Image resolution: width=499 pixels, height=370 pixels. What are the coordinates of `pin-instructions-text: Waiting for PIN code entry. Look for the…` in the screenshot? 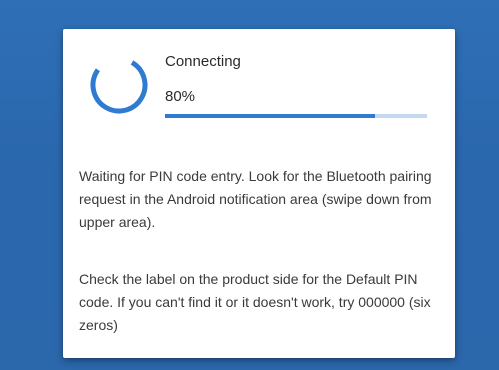 It's located at (255, 199).